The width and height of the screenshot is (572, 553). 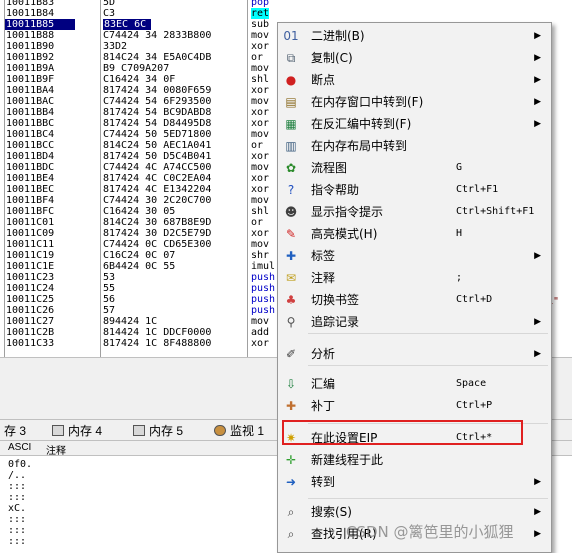 What do you see at coordinates (414, 322) in the screenshot?
I see `menu-item-trace: ⚲ 追踪记录 ▶` at bounding box center [414, 322].